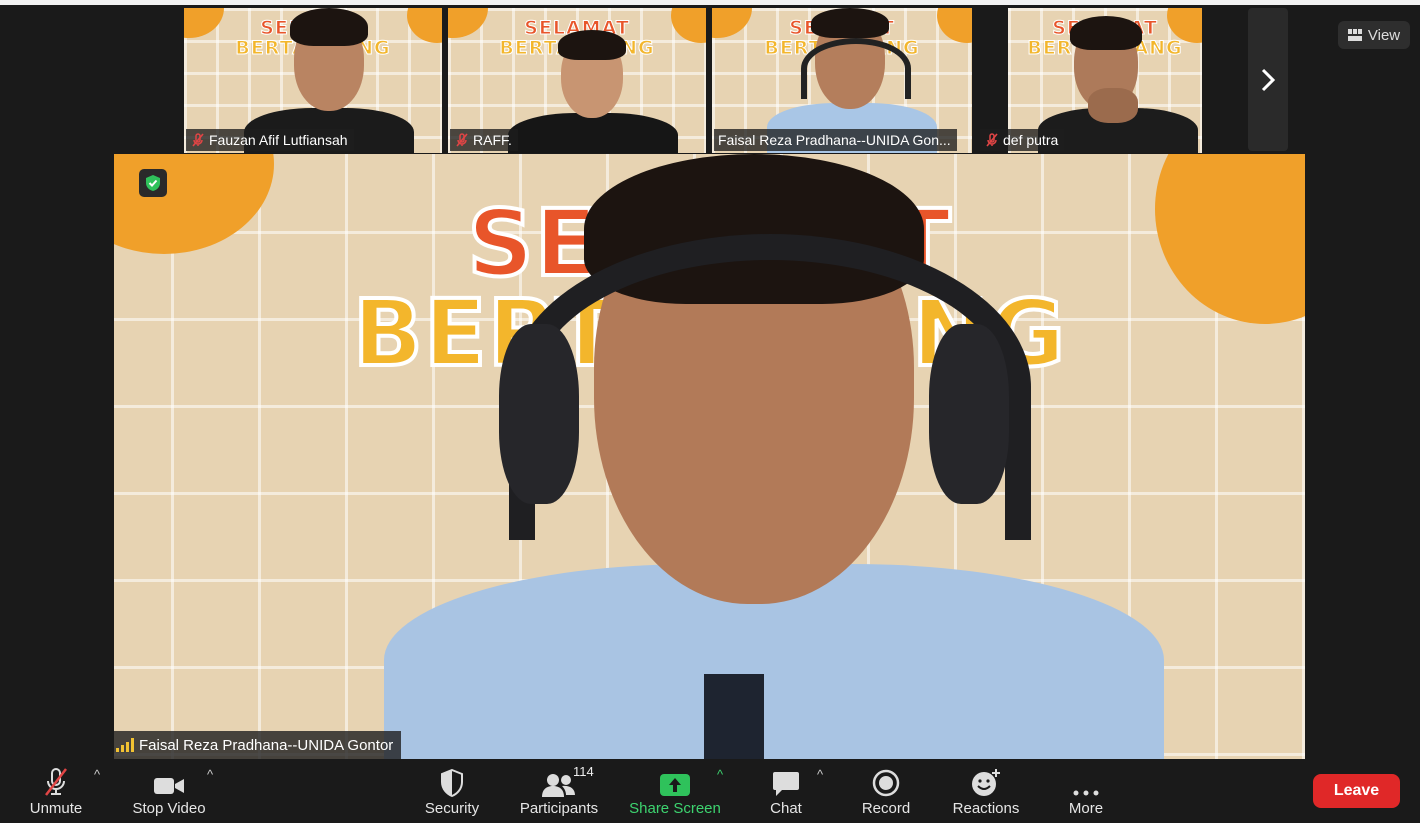 The height and width of the screenshot is (823, 1420). What do you see at coordinates (56, 808) in the screenshot?
I see `unmute-label: Unmute` at bounding box center [56, 808].